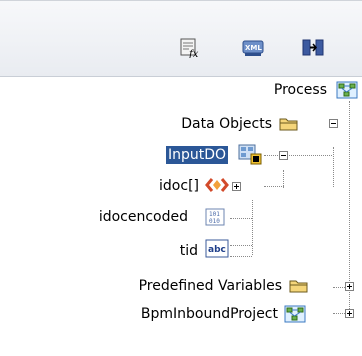 The image size is (362, 356). Describe the element at coordinates (217, 185) in the screenshot. I see `array-icon` at that location.